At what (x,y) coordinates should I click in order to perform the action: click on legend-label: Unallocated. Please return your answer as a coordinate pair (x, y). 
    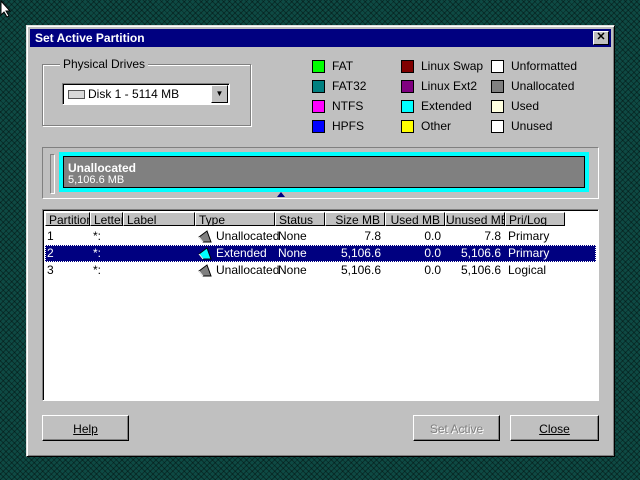
    Looking at the image, I should click on (543, 86).